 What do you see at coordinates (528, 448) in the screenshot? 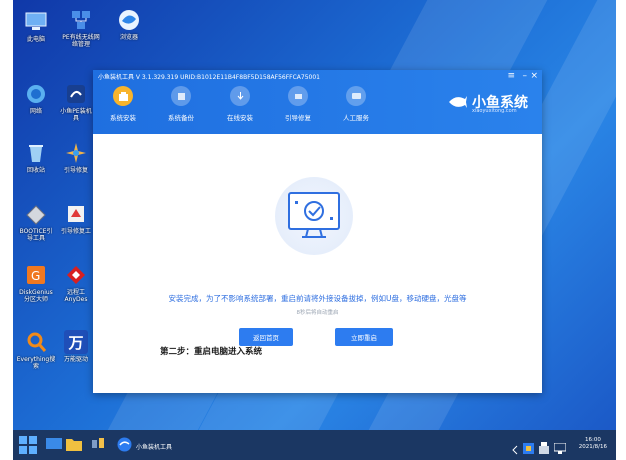
I see `tray-app-icon` at bounding box center [528, 448].